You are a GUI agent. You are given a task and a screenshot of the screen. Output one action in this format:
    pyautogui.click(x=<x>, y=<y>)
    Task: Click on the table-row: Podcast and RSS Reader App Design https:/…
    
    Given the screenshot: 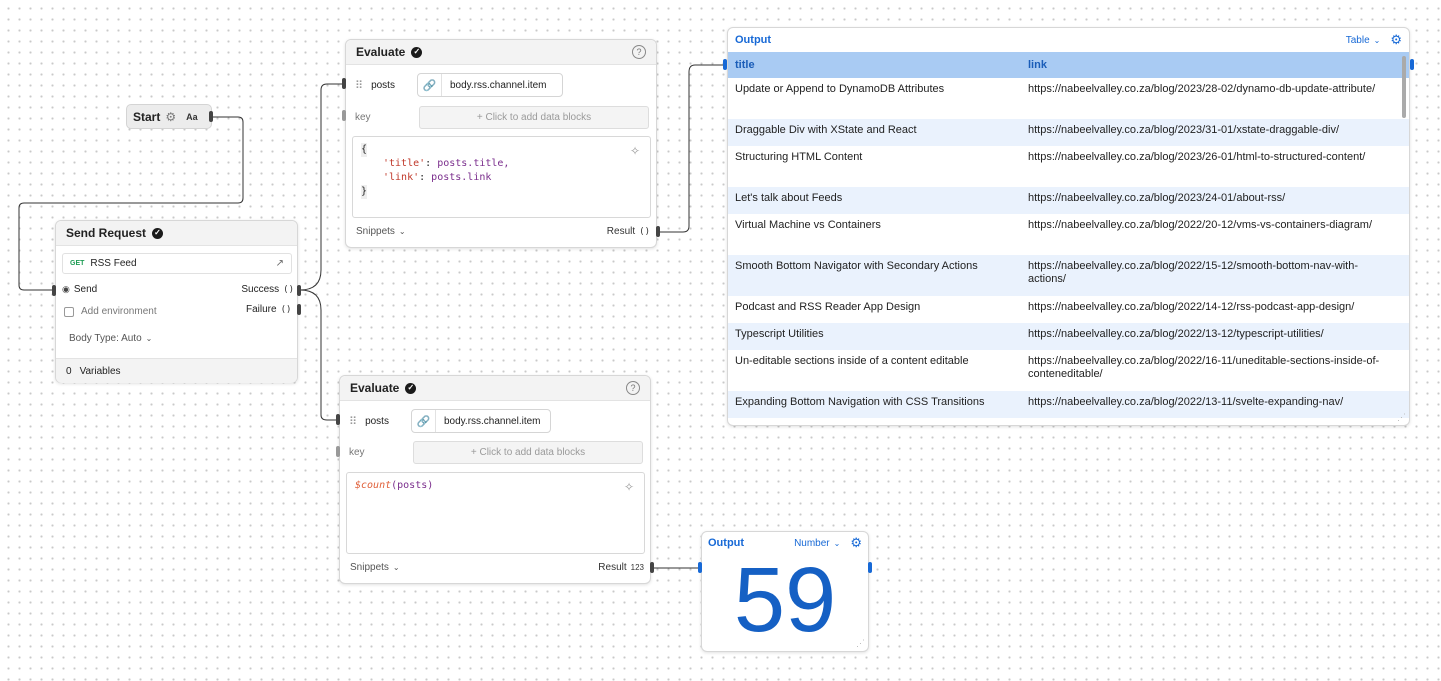 What is the action you would take?
    pyautogui.click(x=1068, y=309)
    